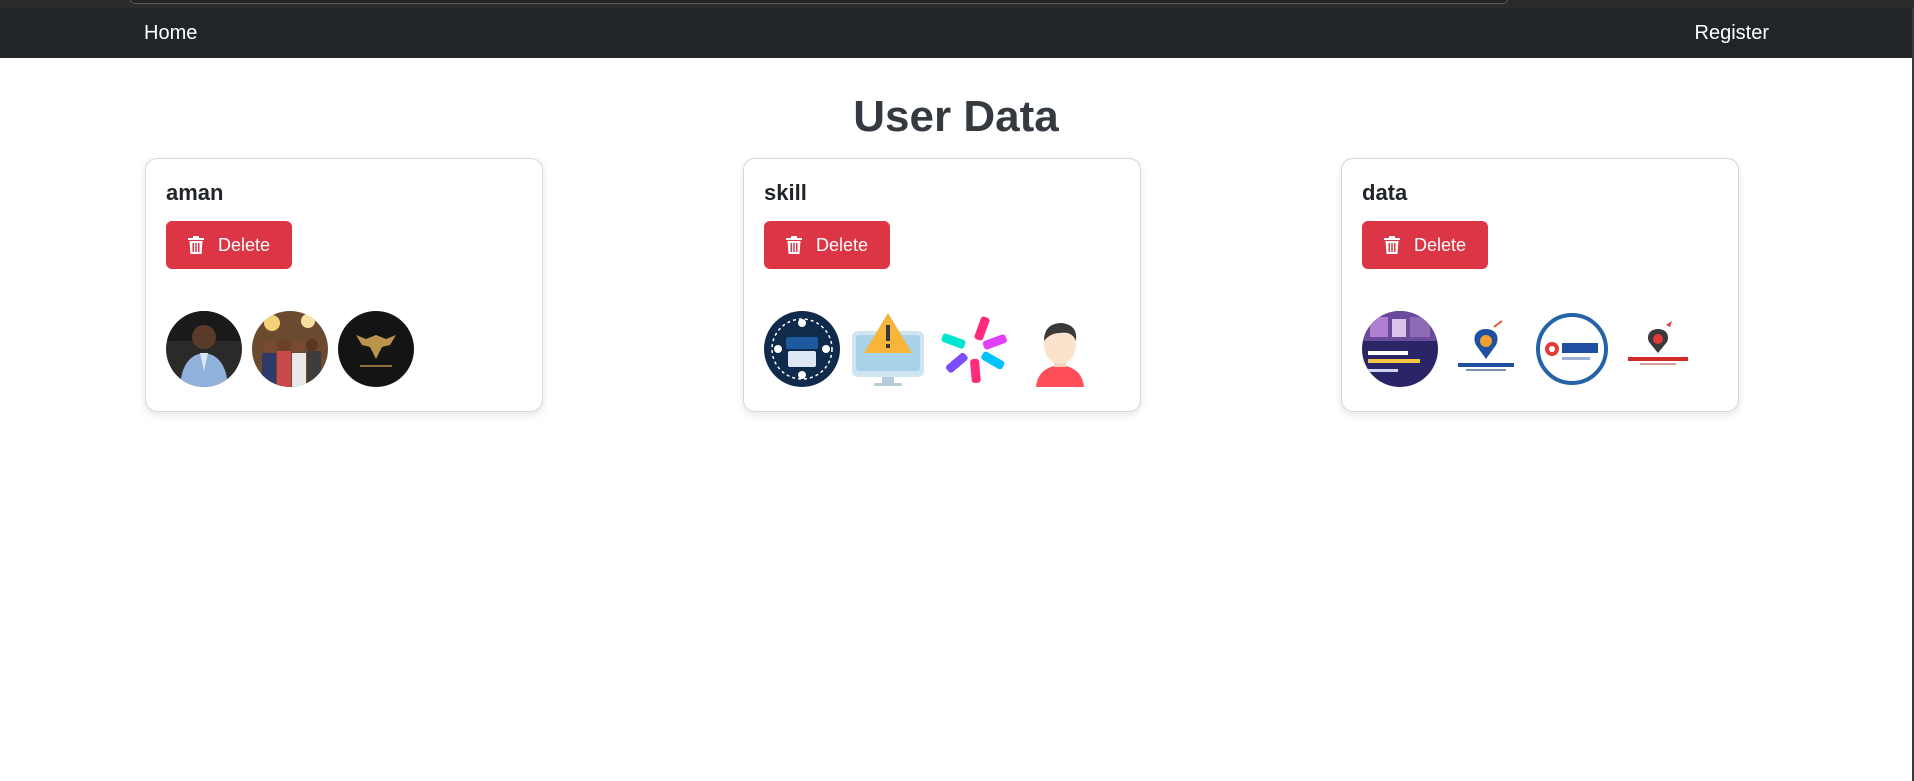 The image size is (1914, 781). Describe the element at coordinates (974, 349) in the screenshot. I see `colorful-logo-image` at that location.